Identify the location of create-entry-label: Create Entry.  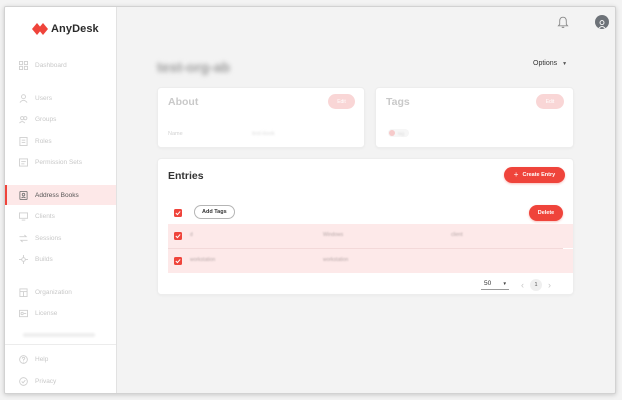
(539, 175).